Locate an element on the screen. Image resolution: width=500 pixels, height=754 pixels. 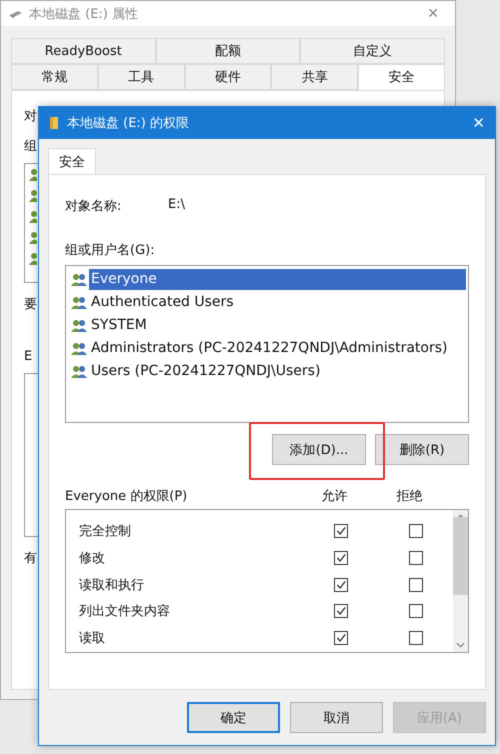
dialog-button: 确定 is located at coordinates (233, 717).